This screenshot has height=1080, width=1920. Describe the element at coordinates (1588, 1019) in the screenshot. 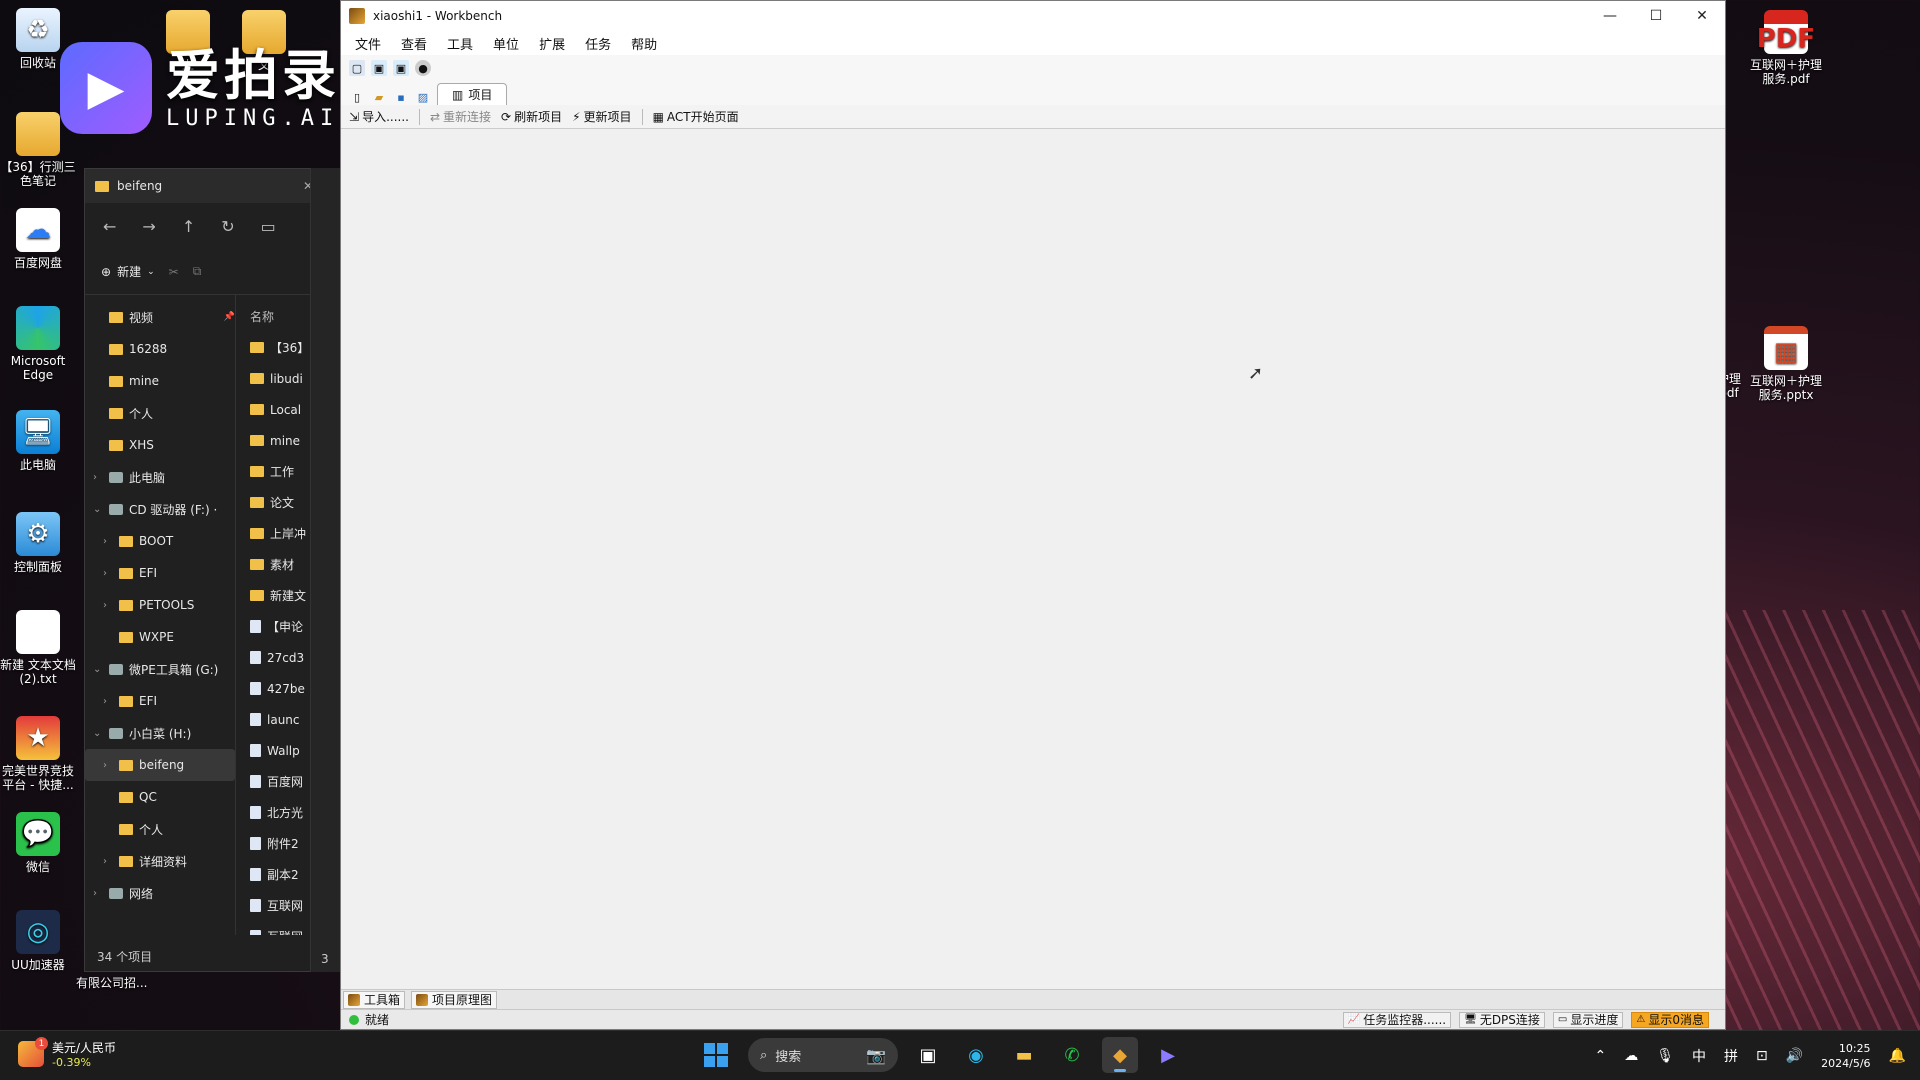

I see `status-button: ▭ 显示进度` at that location.